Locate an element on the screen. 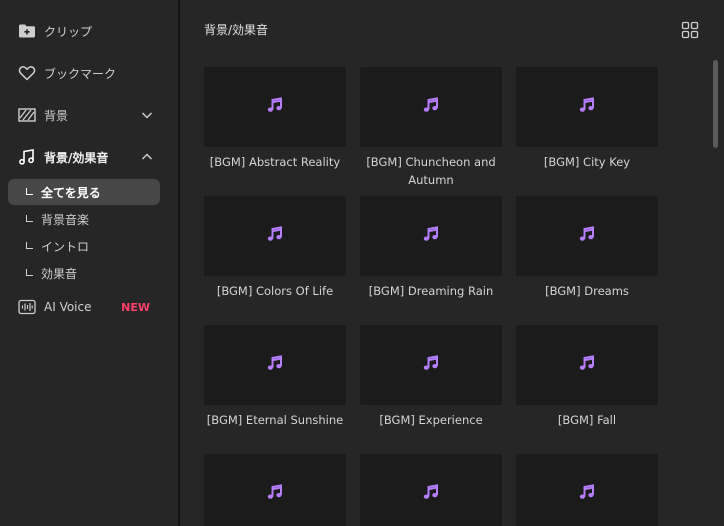 This screenshot has height=526, width=724. audio-card-title: [BGM] Dreaming Rain is located at coordinates (431, 291).